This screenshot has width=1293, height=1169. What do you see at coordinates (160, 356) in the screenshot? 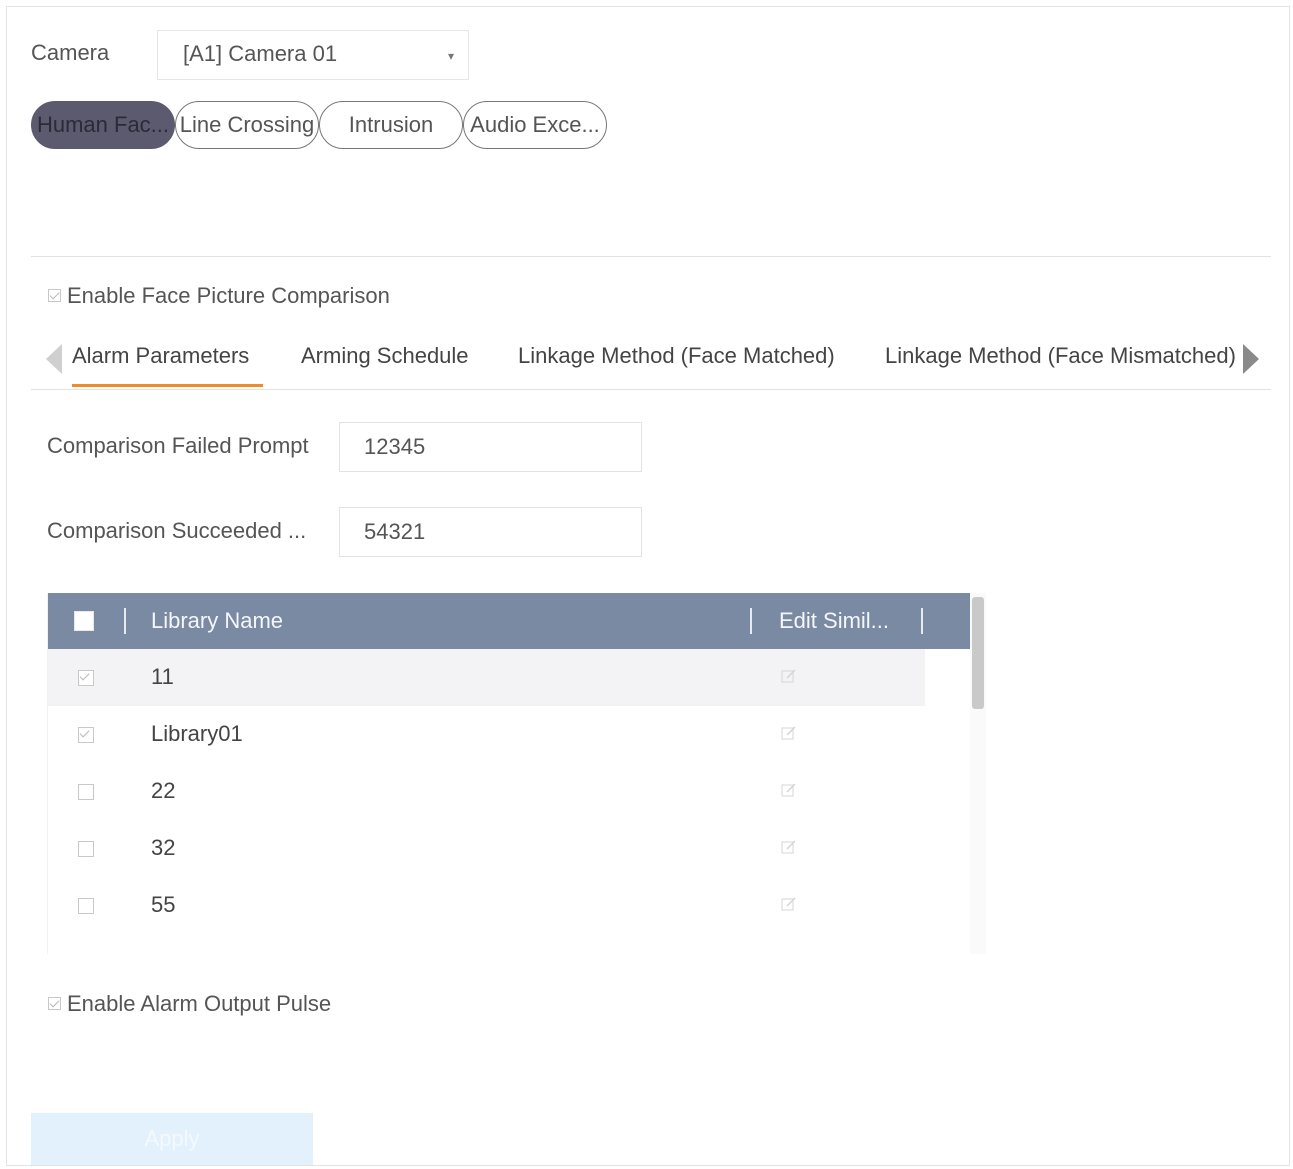
I see `tab-alarm-parameters: Alarm Parameters` at bounding box center [160, 356].